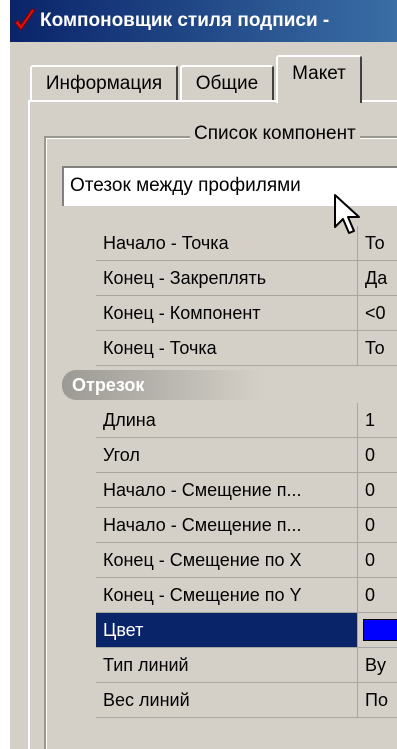 This screenshot has width=397, height=749. Describe the element at coordinates (185, 20) in the screenshot. I see `window-title: Компоновщик стиля подписи -` at that location.